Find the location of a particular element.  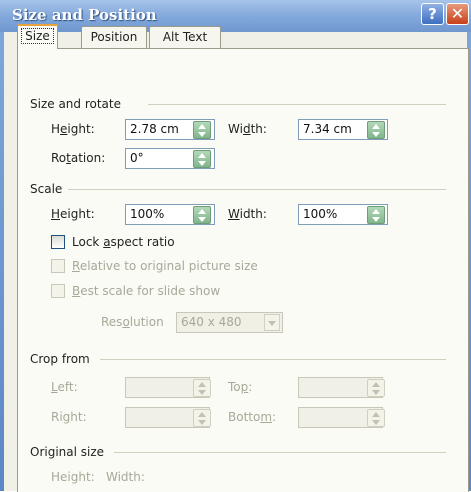

crop-right-spin is located at coordinates (202, 418).